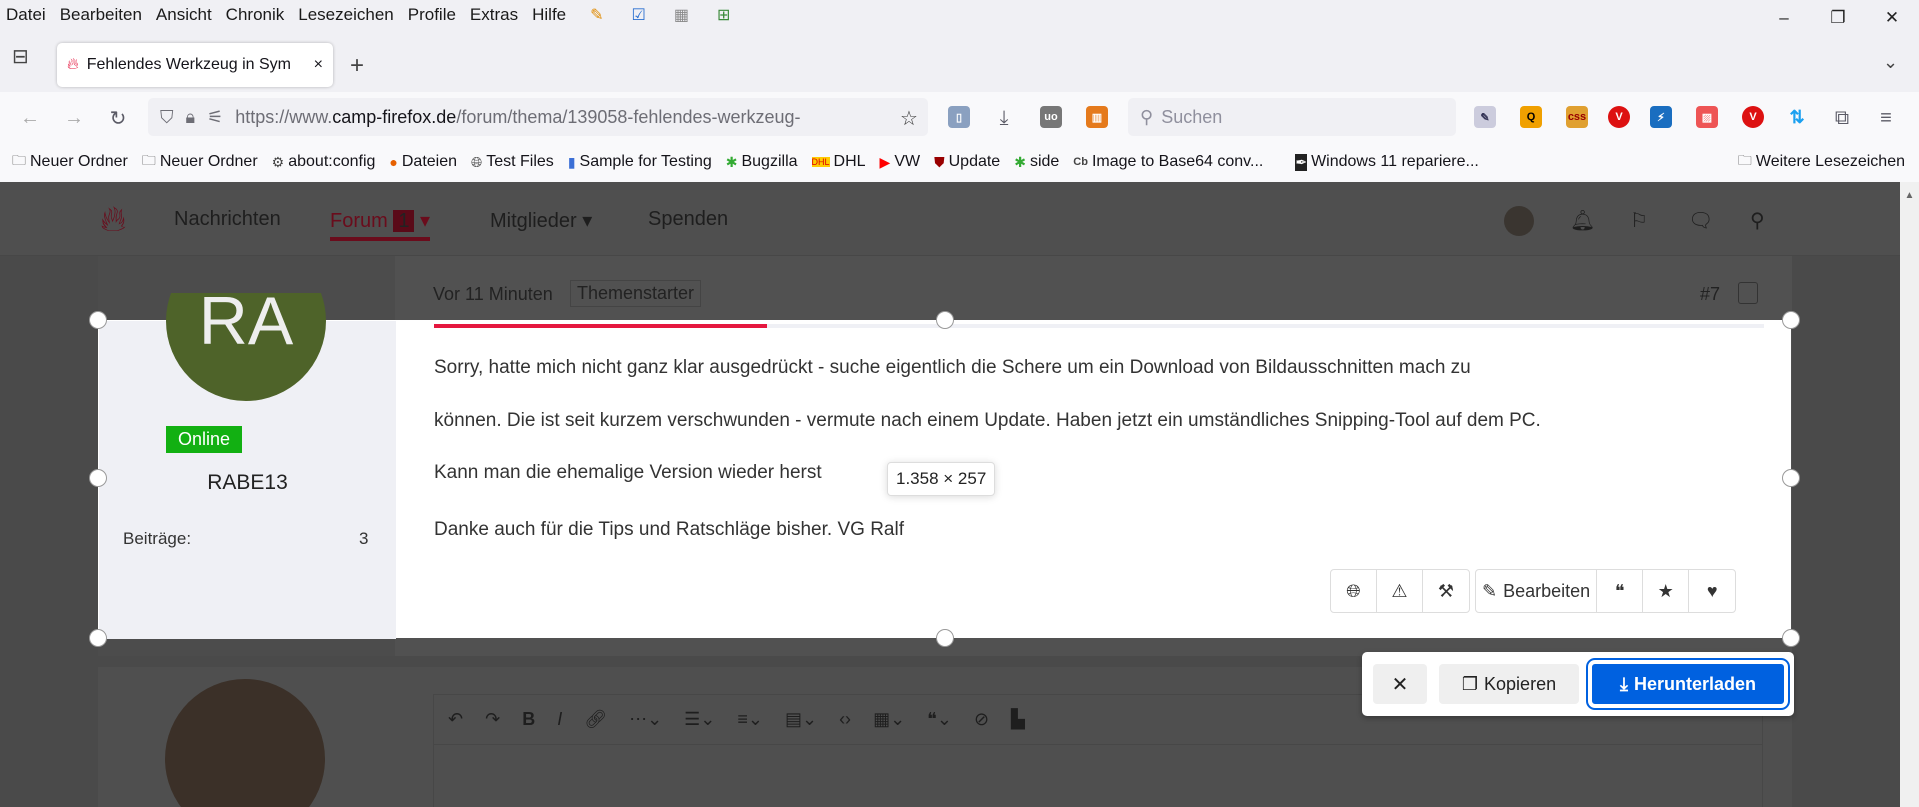  Describe the element at coordinates (596, 15) in the screenshot. I see `pencil-icon: ✎` at that location.